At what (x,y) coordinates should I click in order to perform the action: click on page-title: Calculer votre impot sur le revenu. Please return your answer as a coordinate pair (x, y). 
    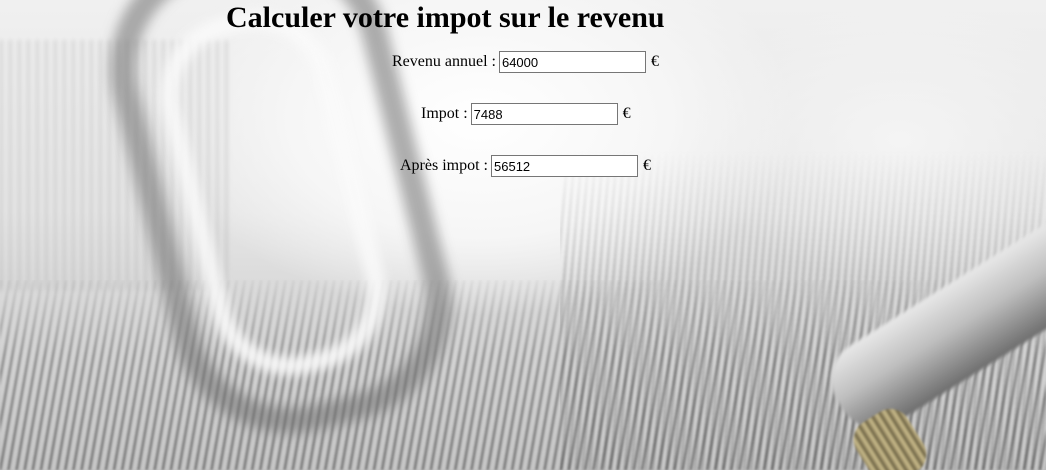
    Looking at the image, I should click on (445, 17).